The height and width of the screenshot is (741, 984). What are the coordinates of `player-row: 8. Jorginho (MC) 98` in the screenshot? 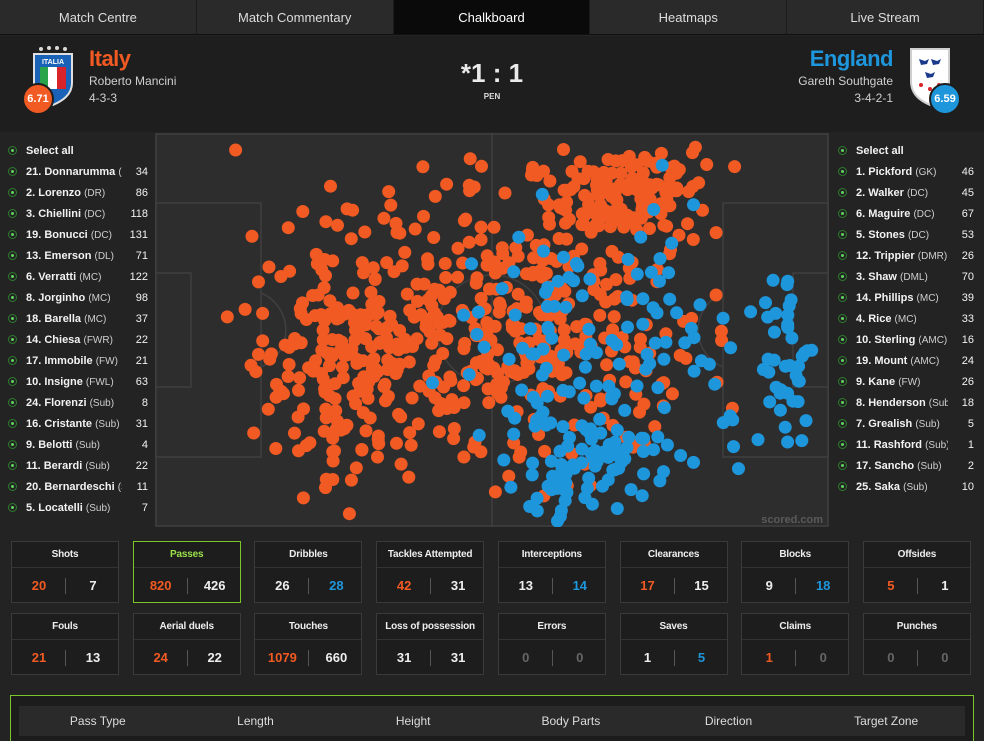 It's located at (78, 297).